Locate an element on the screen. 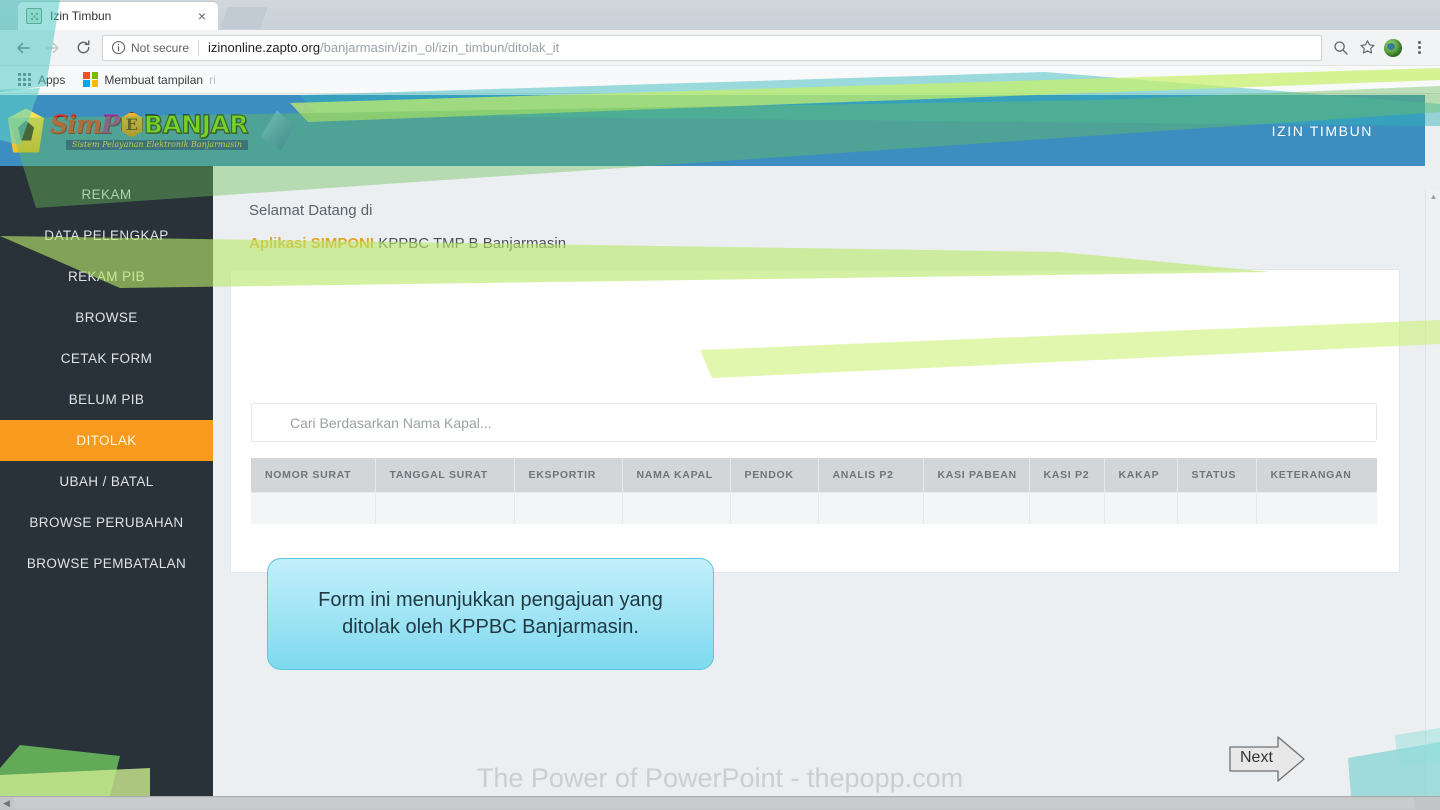  microsoft-logo-icon is located at coordinates (91, 79).